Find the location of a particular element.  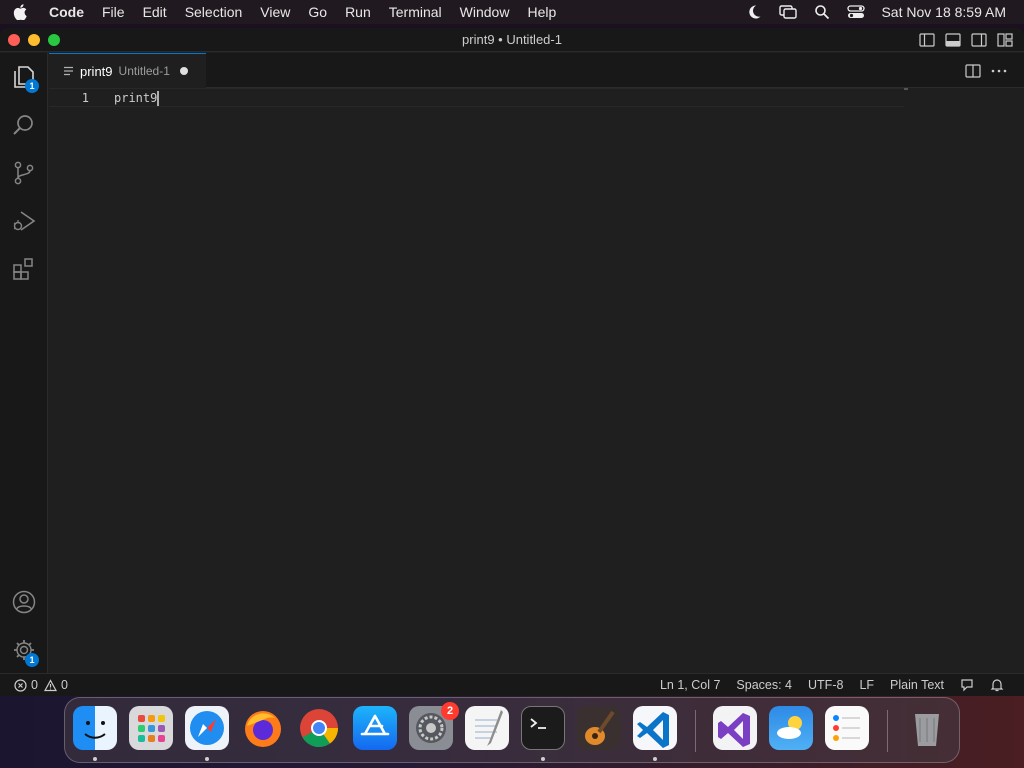

explorer-badge: 1 is located at coordinates (32, 86).